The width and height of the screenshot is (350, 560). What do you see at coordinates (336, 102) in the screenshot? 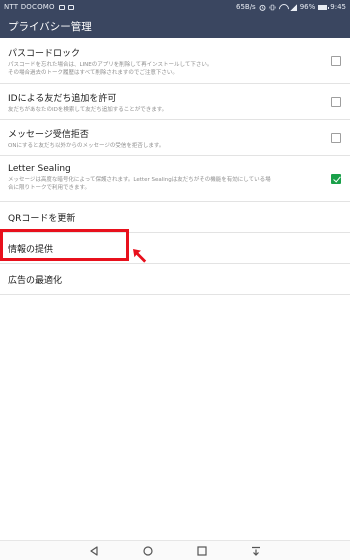
I see `id-add-checkbox` at bounding box center [336, 102].